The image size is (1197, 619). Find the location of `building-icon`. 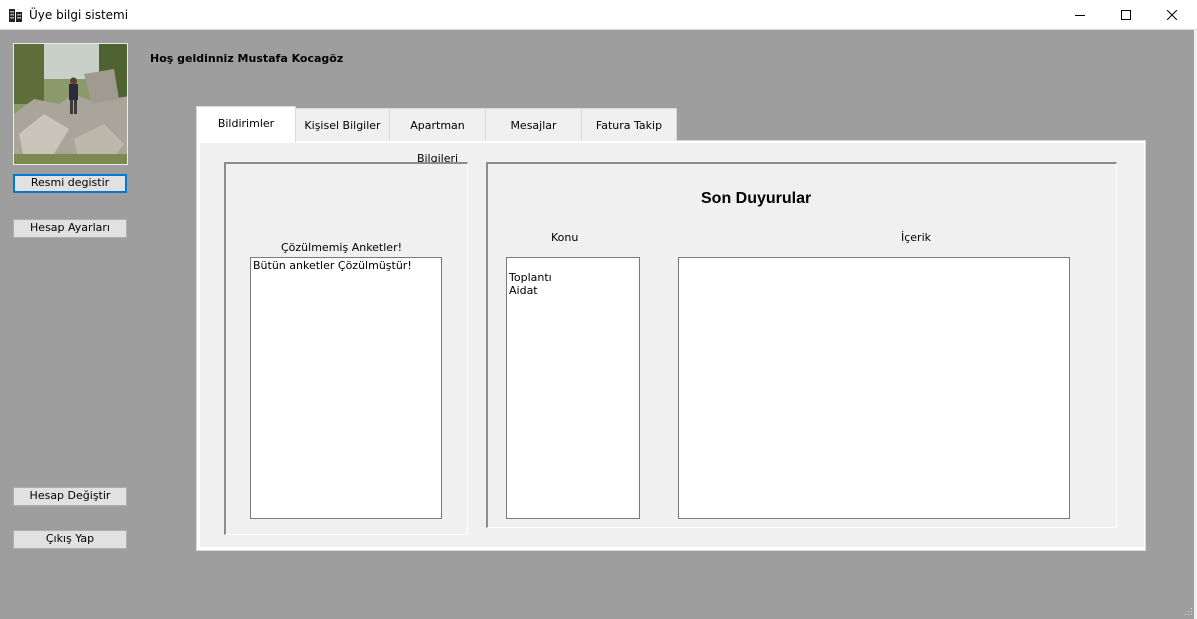

building-icon is located at coordinates (15, 15).